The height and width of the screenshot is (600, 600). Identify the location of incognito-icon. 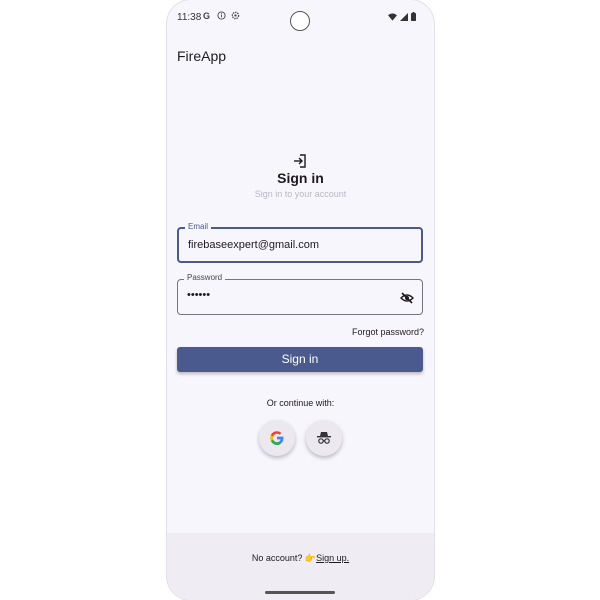
(324, 438).